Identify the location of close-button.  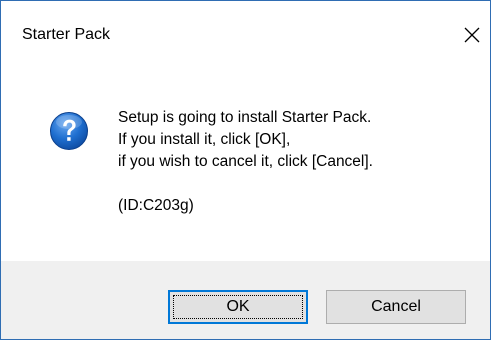
(472, 35).